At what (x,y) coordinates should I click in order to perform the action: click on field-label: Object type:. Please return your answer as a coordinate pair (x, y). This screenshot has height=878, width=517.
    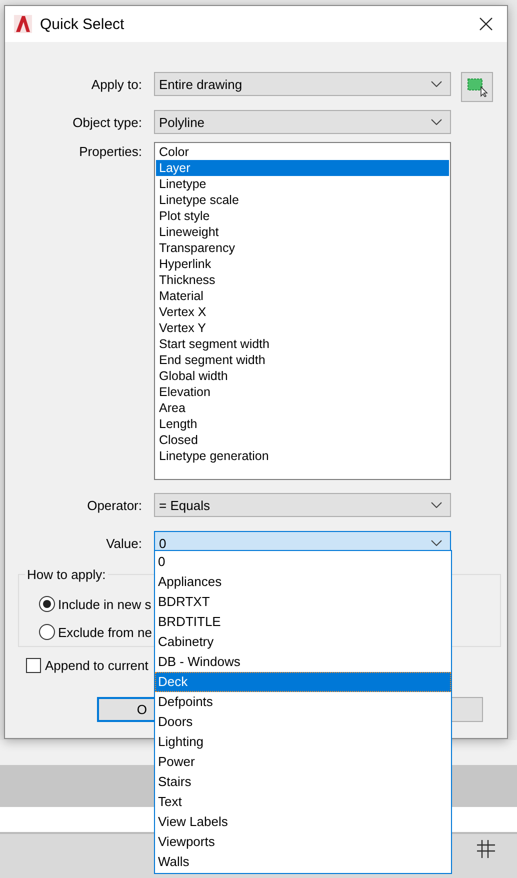
    Looking at the image, I should click on (107, 122).